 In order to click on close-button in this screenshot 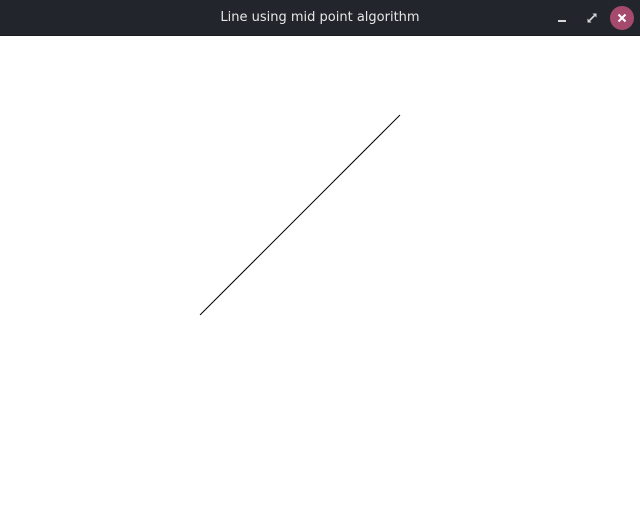, I will do `click(622, 18)`.